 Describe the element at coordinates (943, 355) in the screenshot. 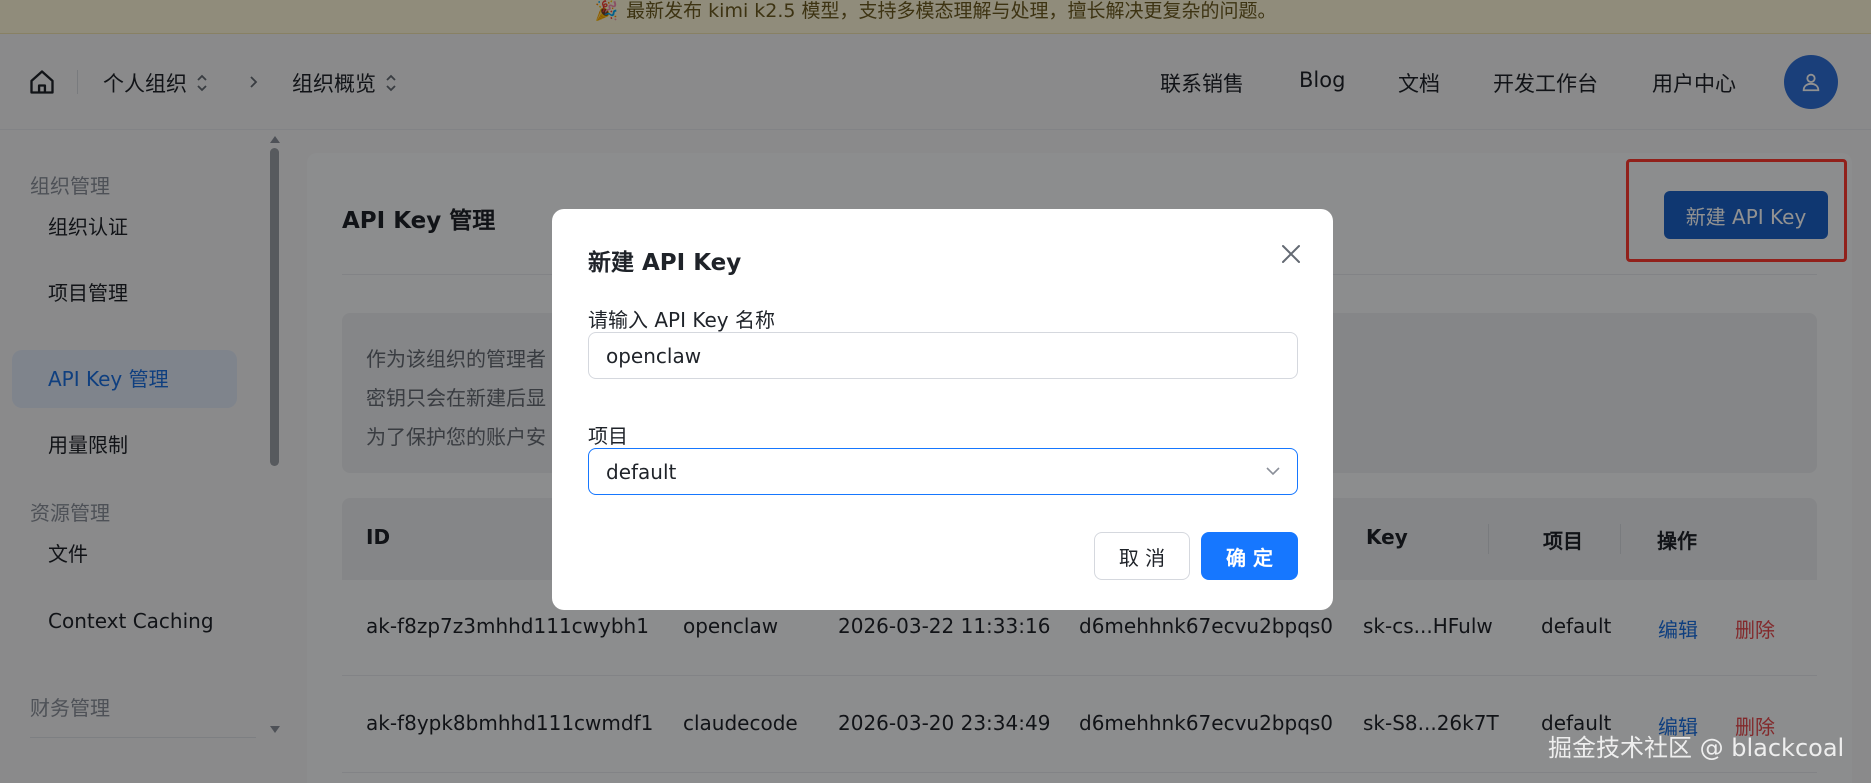

I see `api-key-name-input` at that location.